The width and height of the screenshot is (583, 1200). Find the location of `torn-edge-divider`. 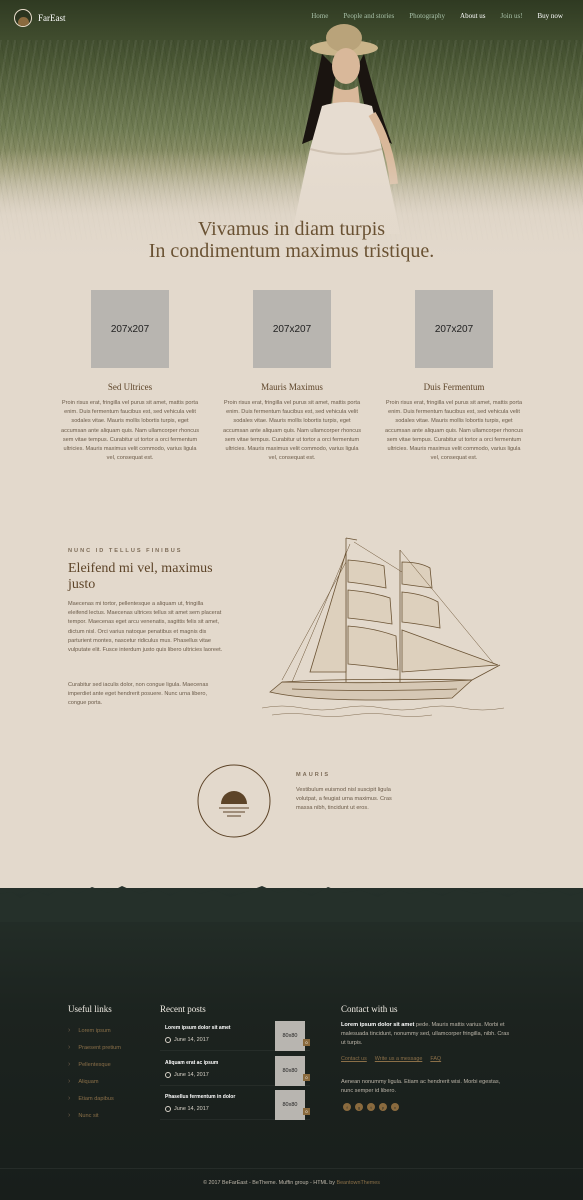

torn-edge-divider is located at coordinates (291, 904).